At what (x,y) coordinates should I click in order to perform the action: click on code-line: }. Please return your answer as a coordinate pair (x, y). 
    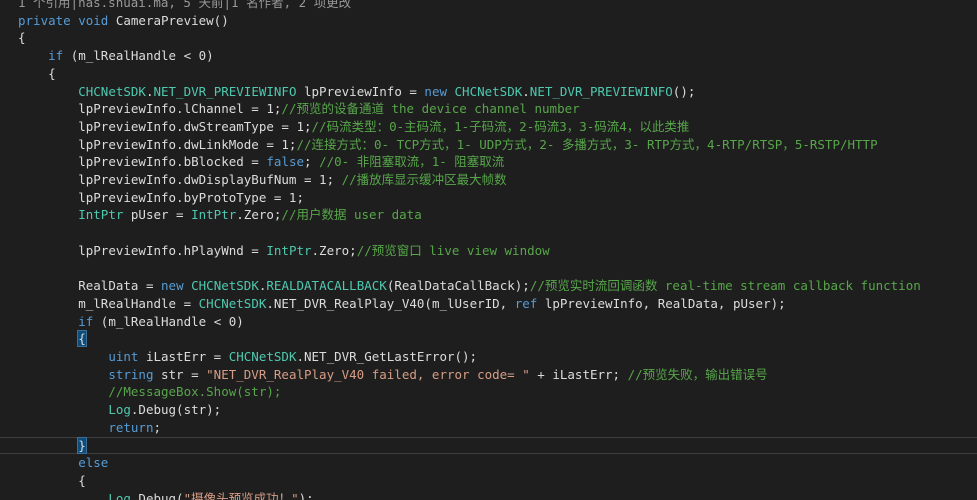
    Looking at the image, I should click on (488, 445).